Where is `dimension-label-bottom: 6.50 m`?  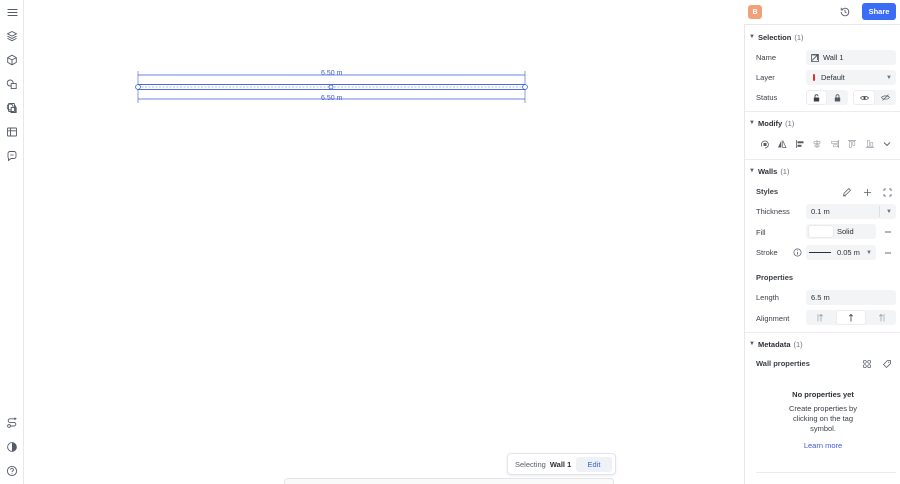
dimension-label-bottom: 6.50 m is located at coordinates (332, 98).